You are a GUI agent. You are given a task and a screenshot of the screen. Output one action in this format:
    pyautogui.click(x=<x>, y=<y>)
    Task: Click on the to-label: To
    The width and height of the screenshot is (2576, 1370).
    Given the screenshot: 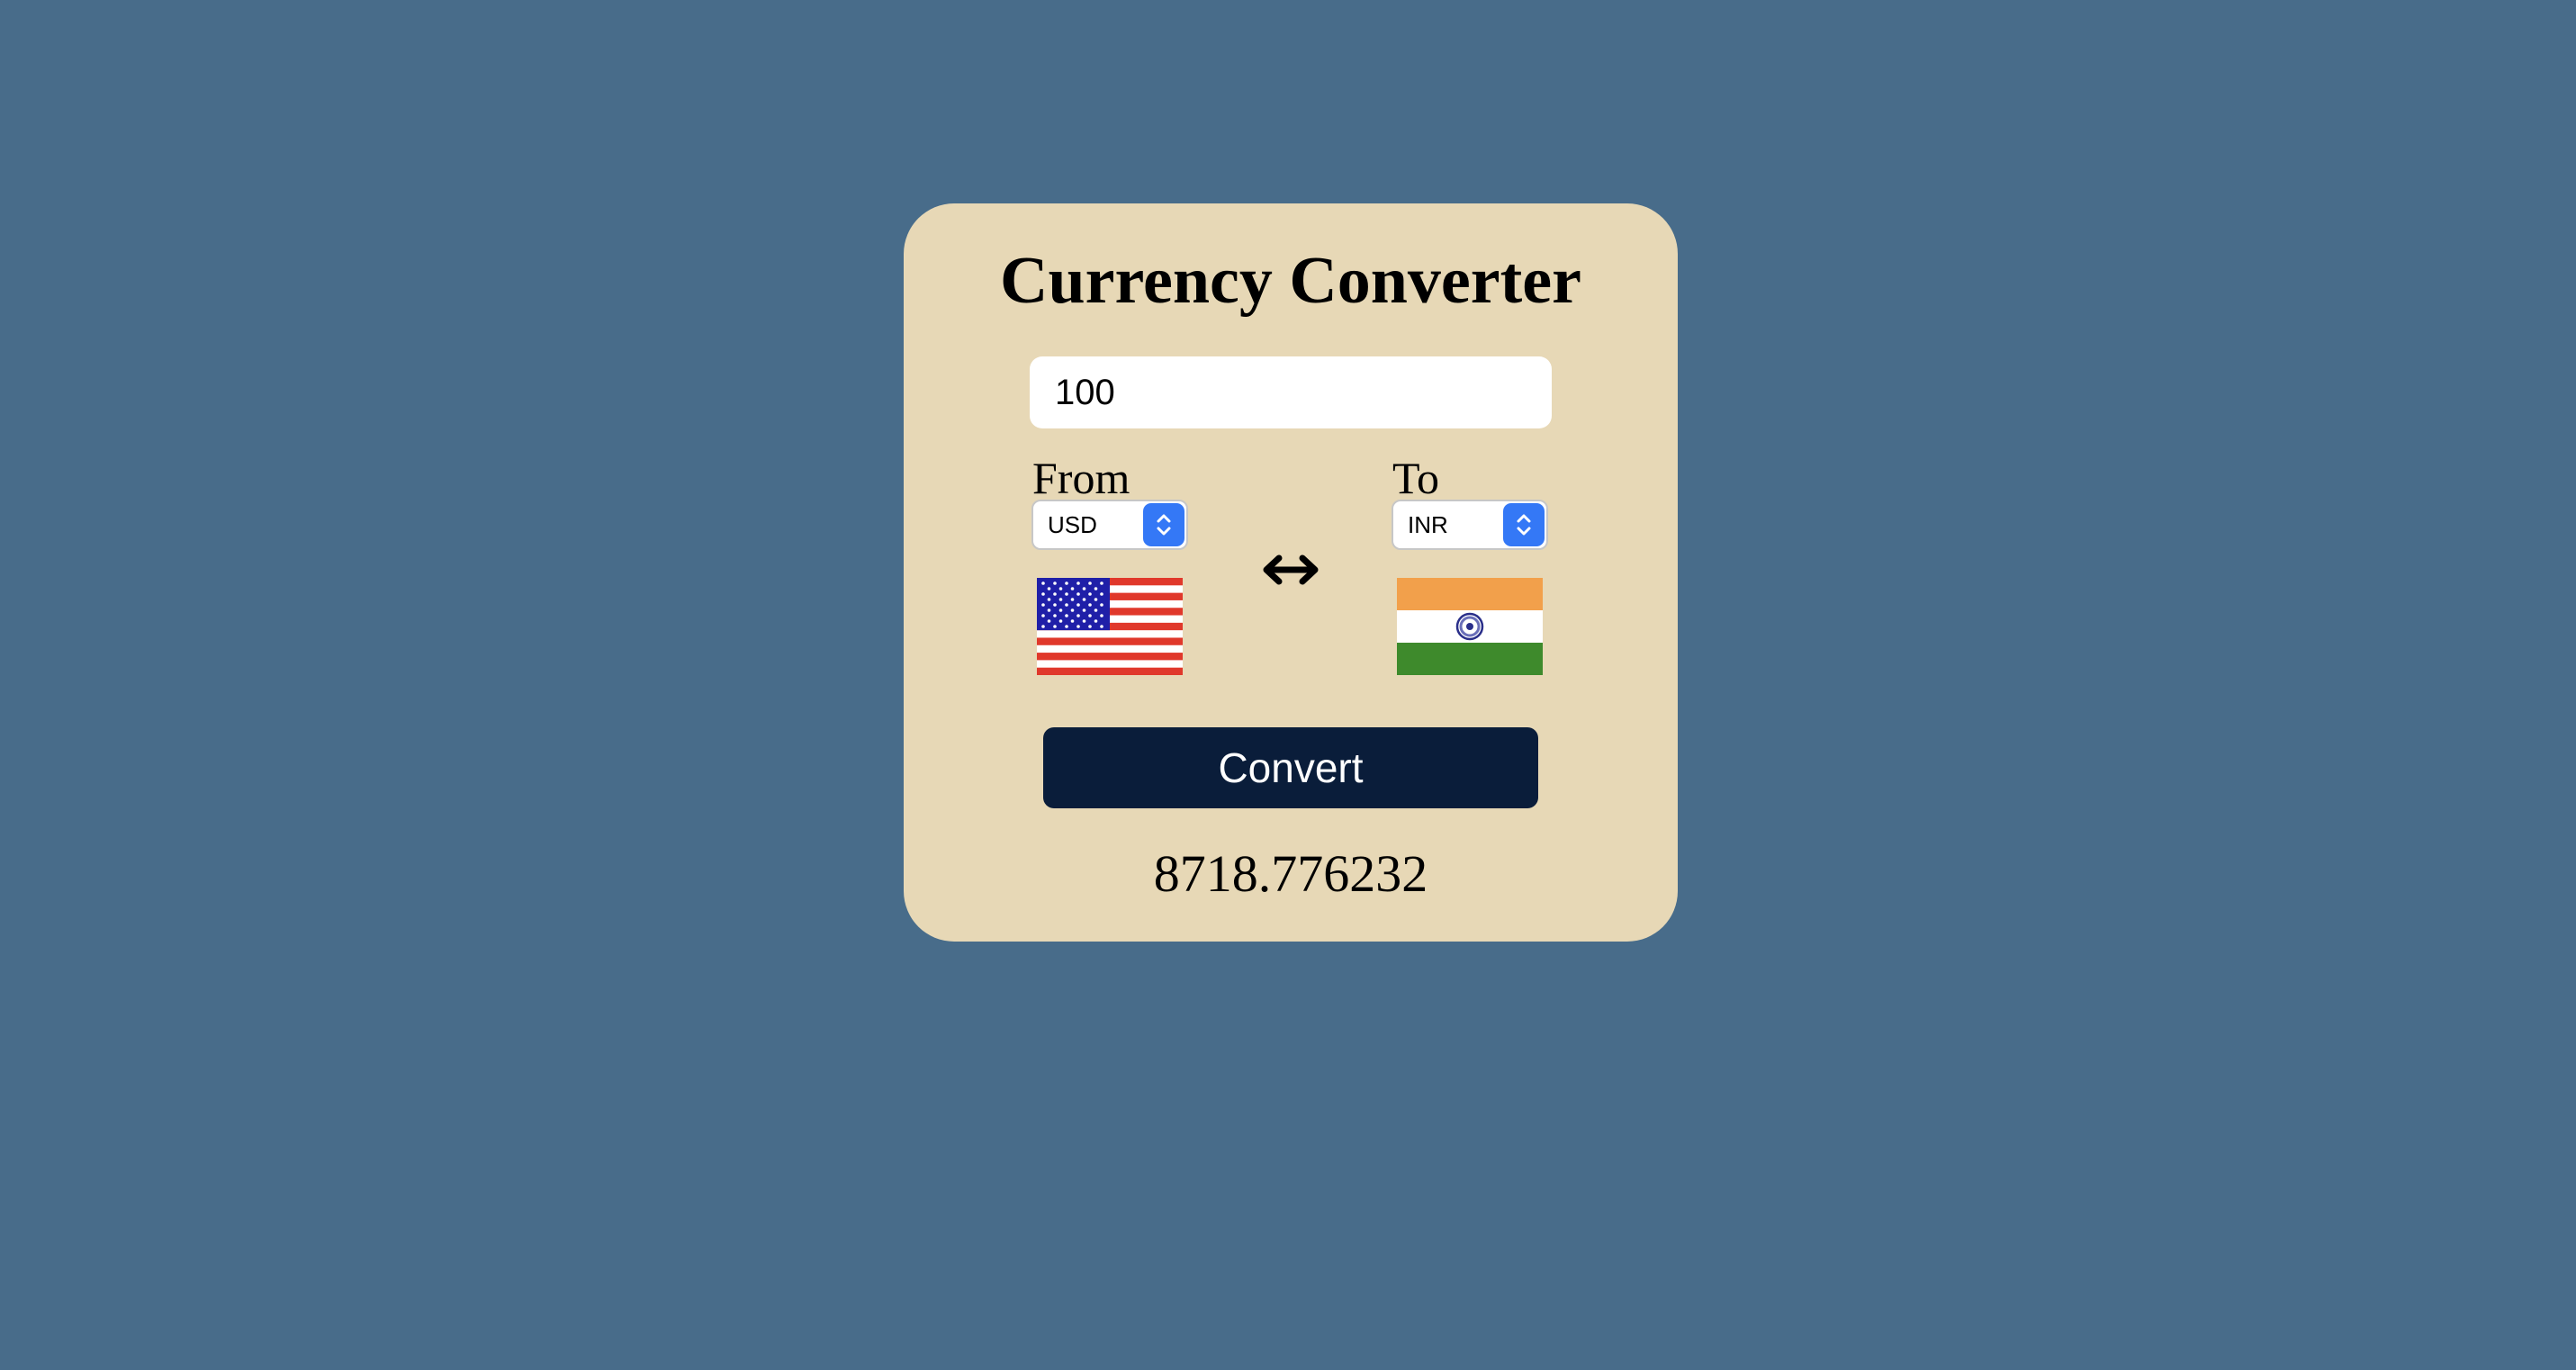 What is the action you would take?
    pyautogui.click(x=1416, y=478)
    